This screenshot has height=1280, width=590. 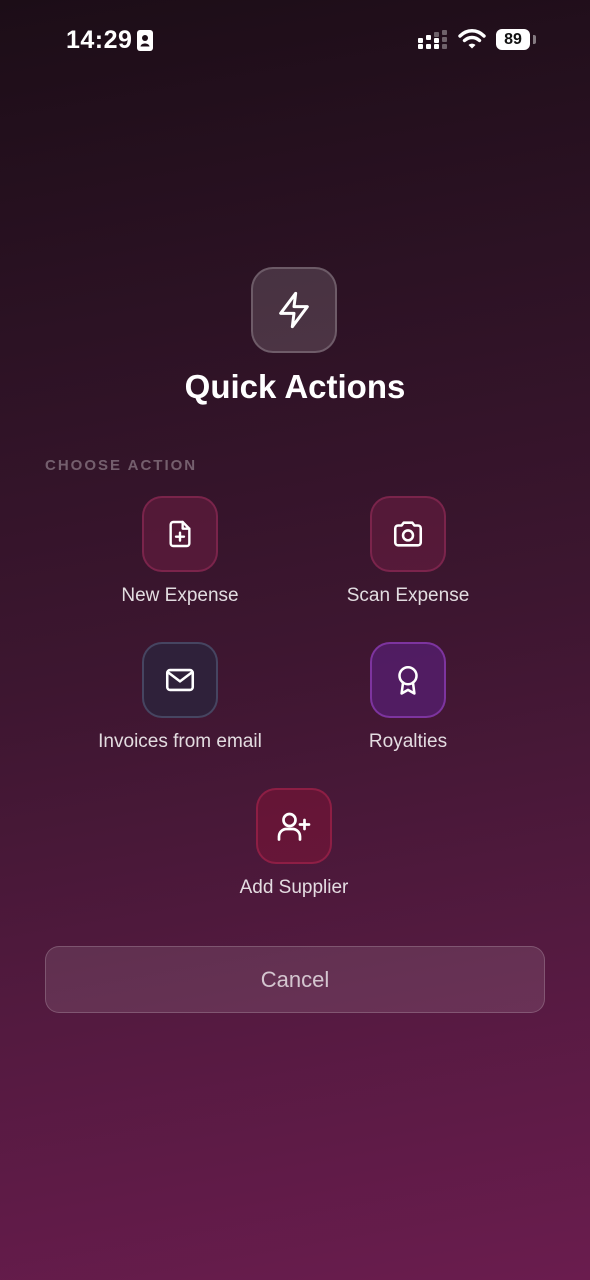 What do you see at coordinates (99, 40) in the screenshot?
I see `status-time: 14:29` at bounding box center [99, 40].